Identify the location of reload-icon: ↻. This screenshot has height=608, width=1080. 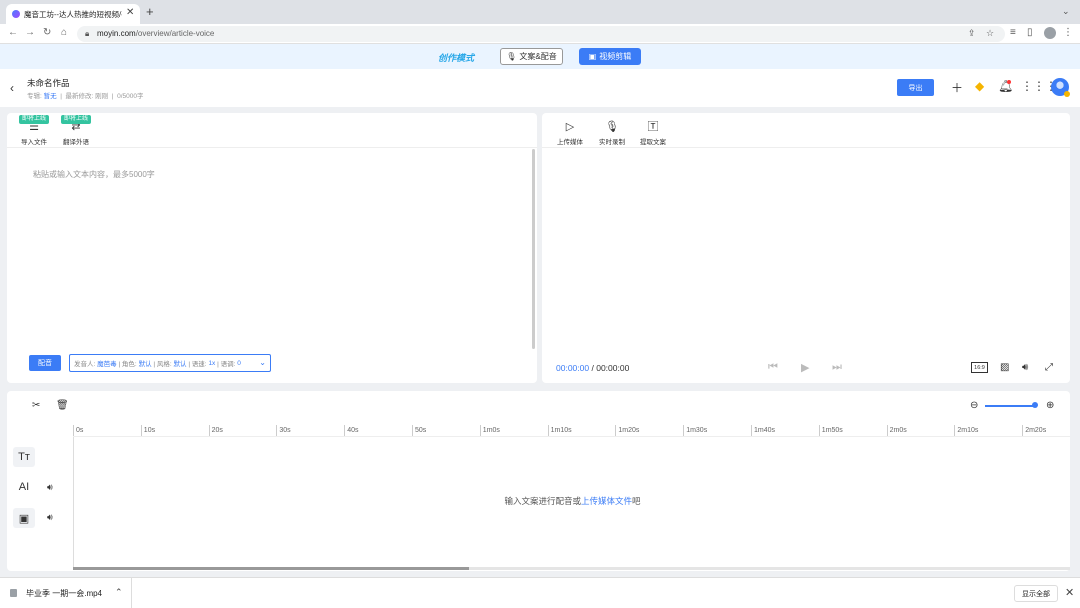
(47, 32).